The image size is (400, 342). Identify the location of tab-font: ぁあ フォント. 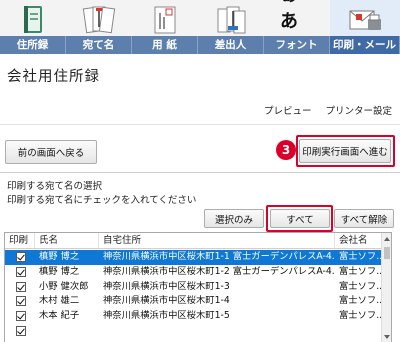
(297, 27).